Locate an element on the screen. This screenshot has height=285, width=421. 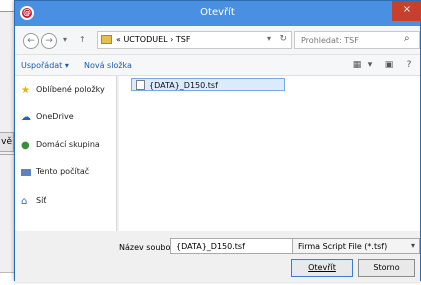
up-icon: ↑ is located at coordinates (82, 39).